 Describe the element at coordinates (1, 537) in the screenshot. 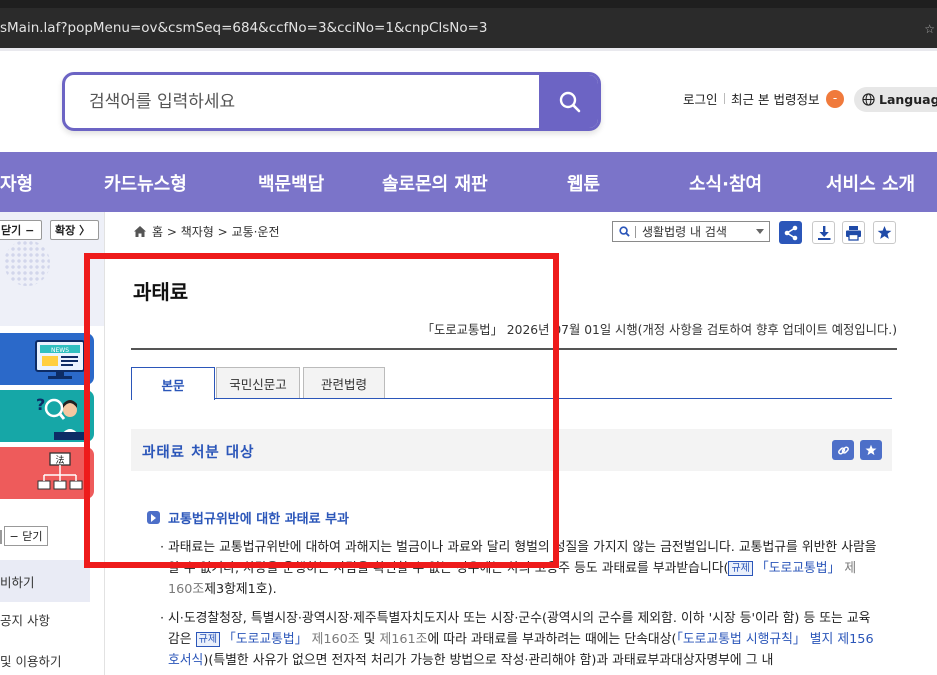

I see `sidebar-edge-bar` at that location.